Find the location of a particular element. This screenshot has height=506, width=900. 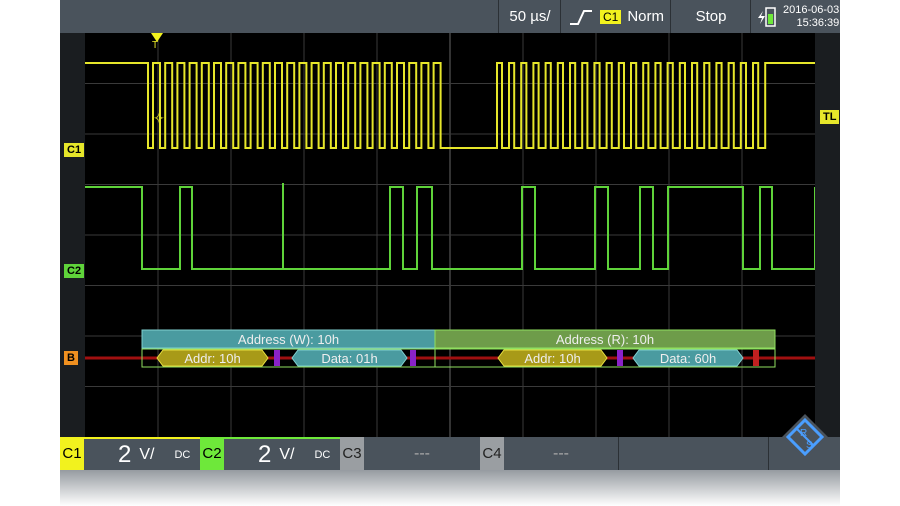

c4-label: C4 is located at coordinates (492, 453).